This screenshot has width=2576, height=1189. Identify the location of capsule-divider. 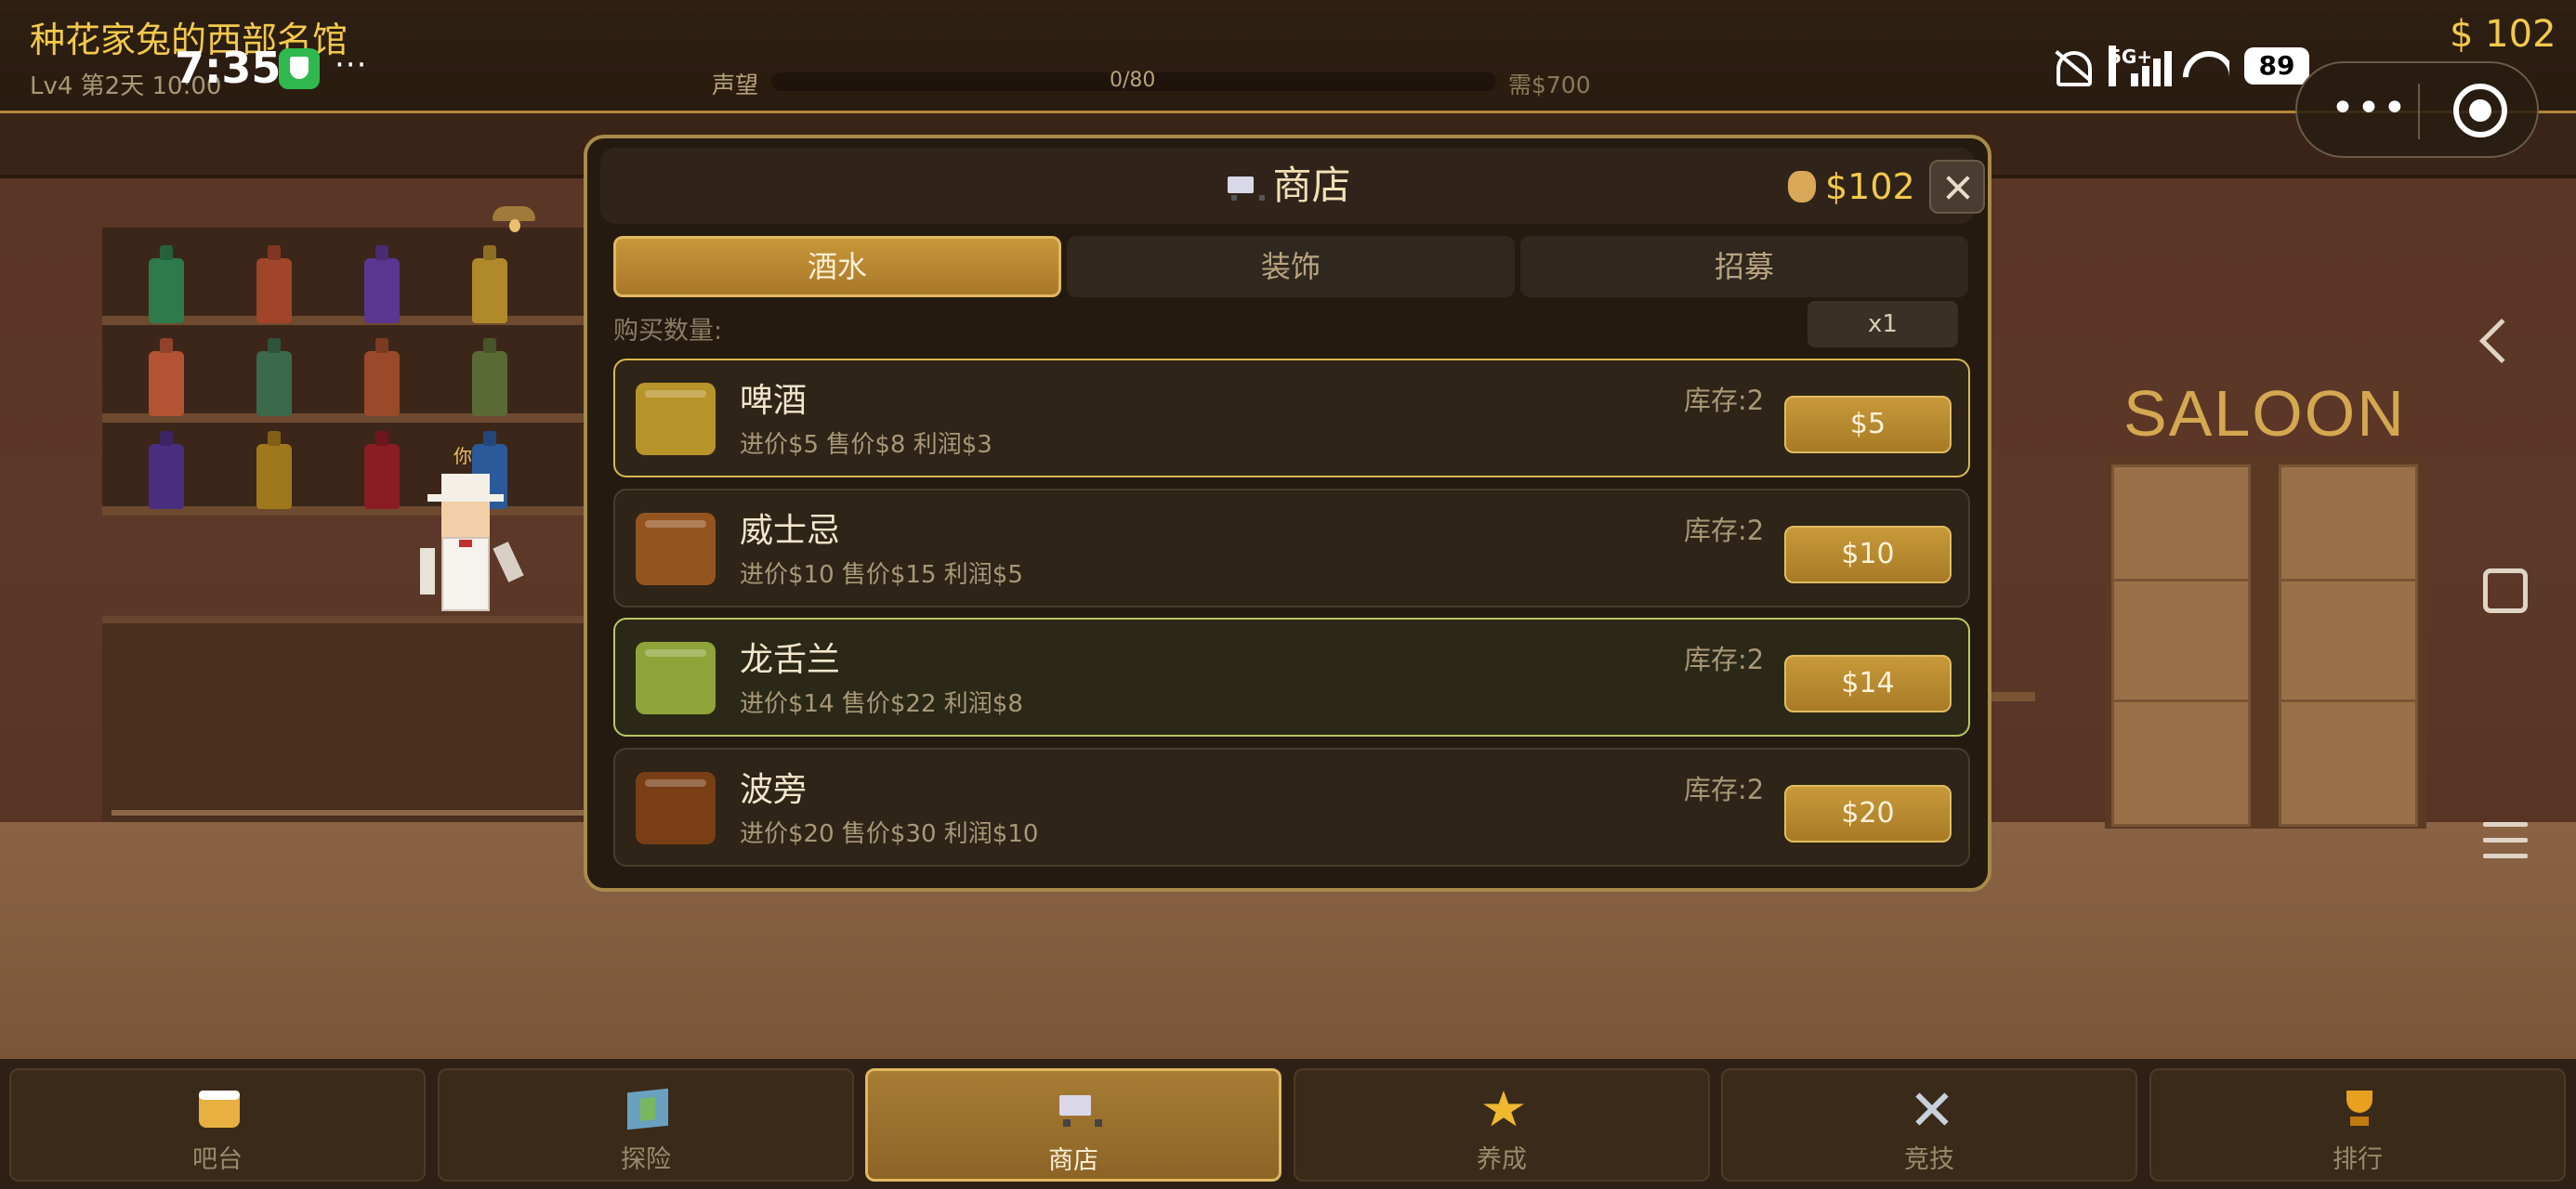
(2419, 111).